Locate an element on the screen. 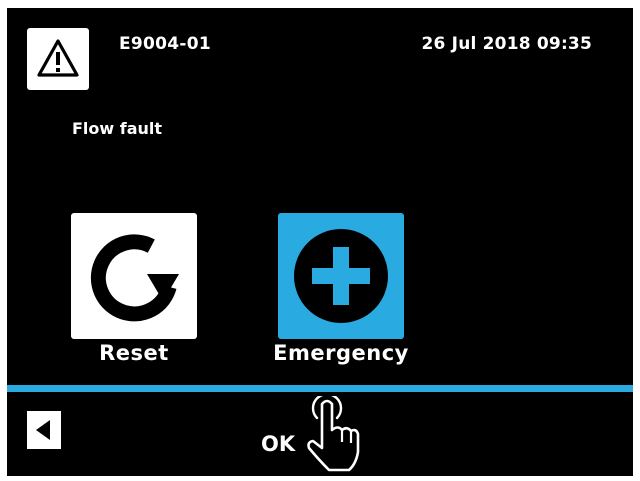  reset-arrow-icon is located at coordinates (134, 278).